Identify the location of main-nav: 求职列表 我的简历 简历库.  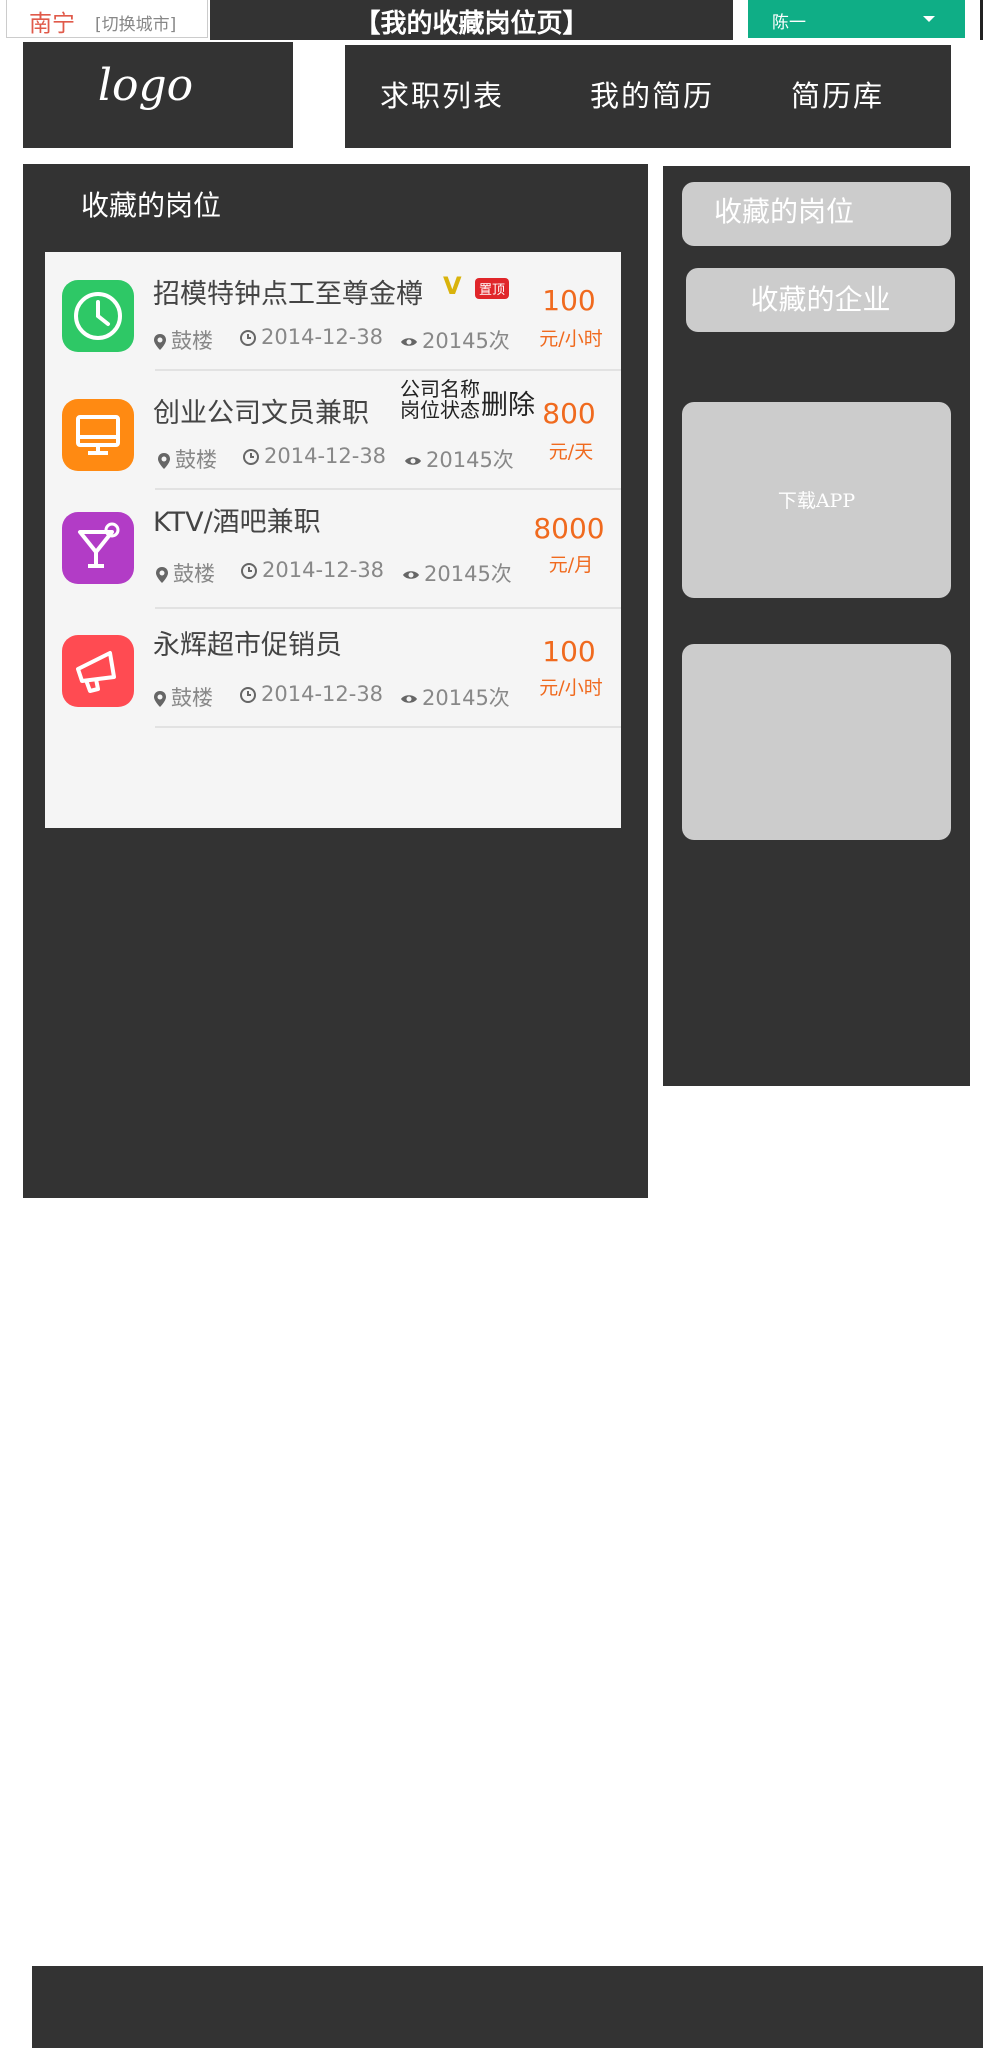
(648, 96).